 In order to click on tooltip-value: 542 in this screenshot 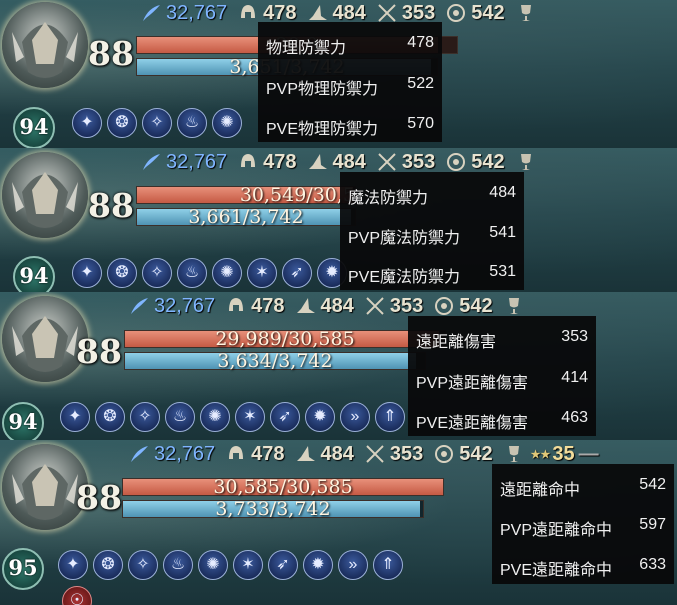, I will do `click(652, 484)`.